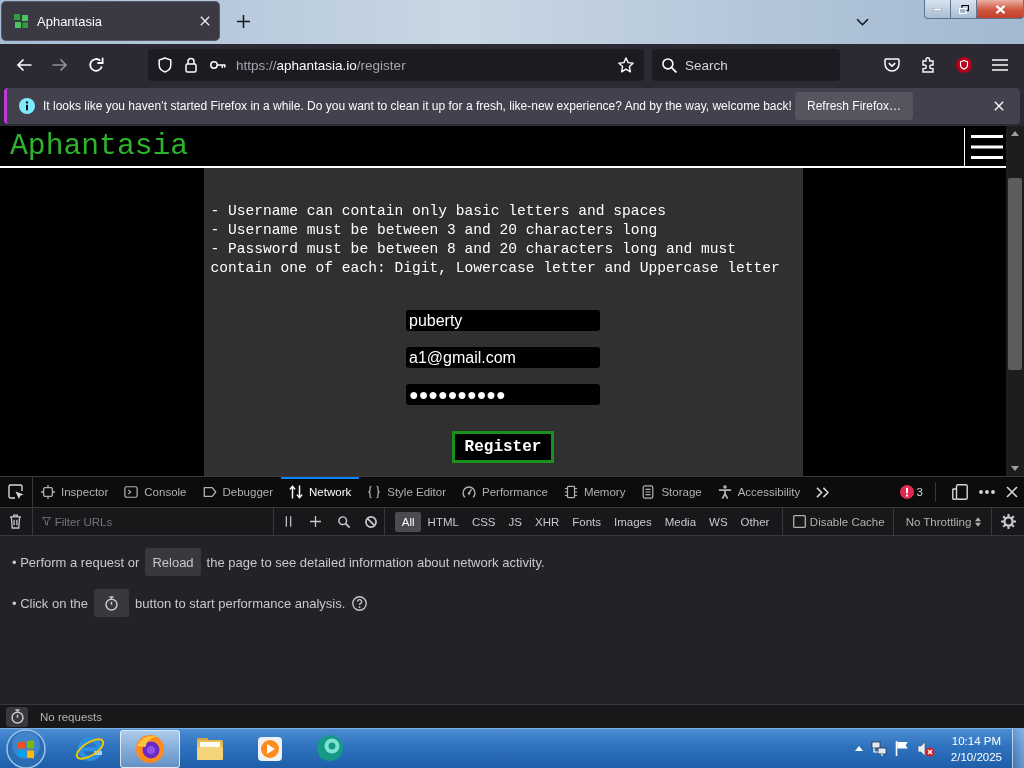  What do you see at coordinates (503, 357) in the screenshot?
I see `input-field: a1@gmail.com` at bounding box center [503, 357].